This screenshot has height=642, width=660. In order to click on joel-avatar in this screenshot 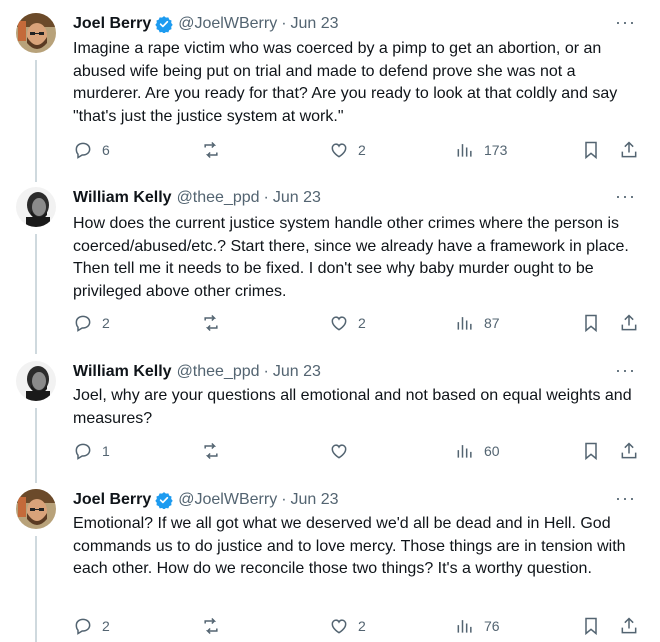, I will do `click(36, 509)`.